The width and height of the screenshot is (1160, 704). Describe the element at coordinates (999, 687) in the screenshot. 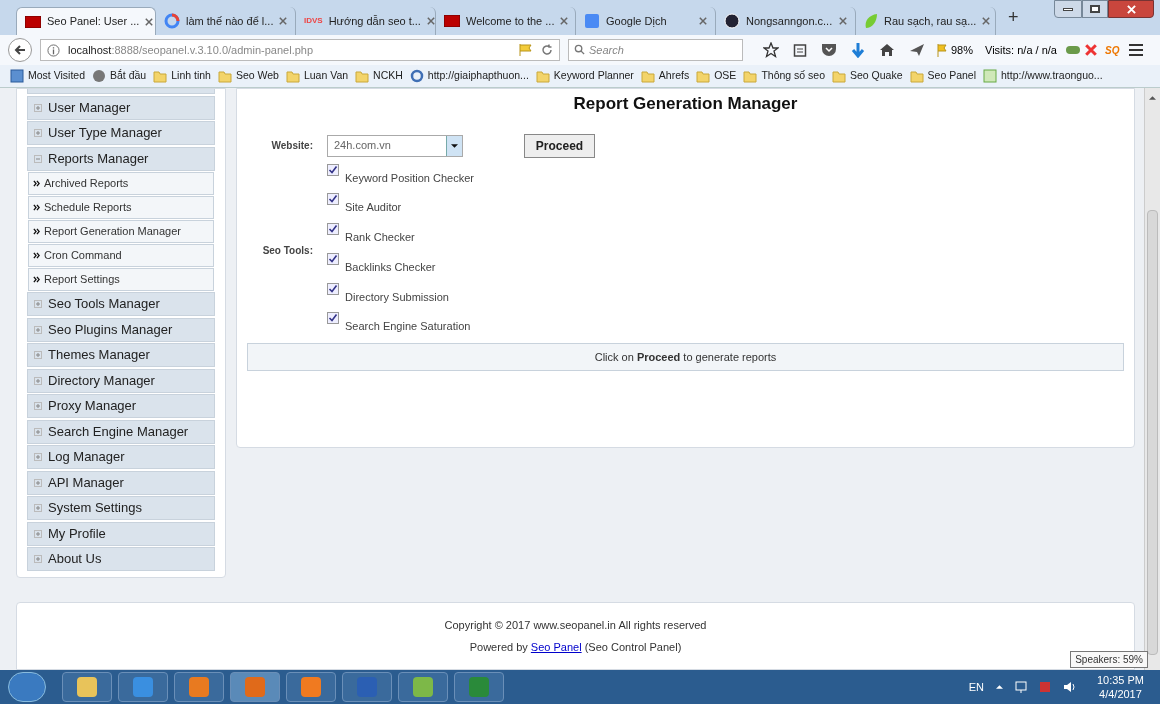

I see `tray-arrow-icon` at that location.